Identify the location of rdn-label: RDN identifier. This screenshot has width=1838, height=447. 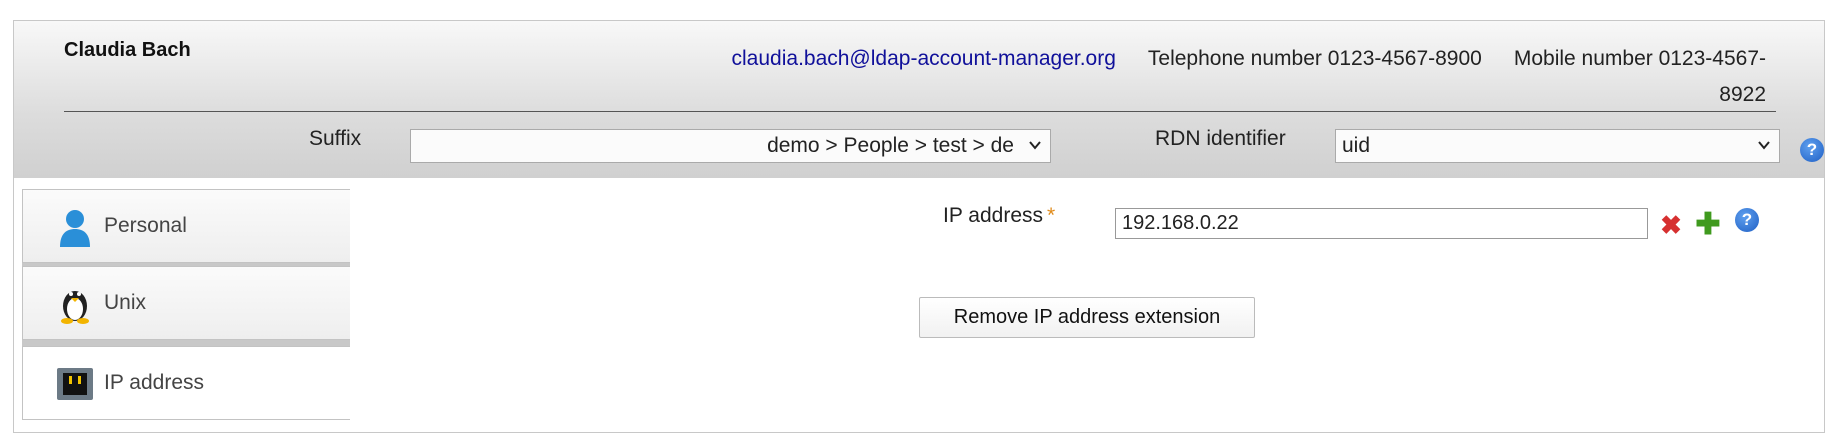
(1220, 138).